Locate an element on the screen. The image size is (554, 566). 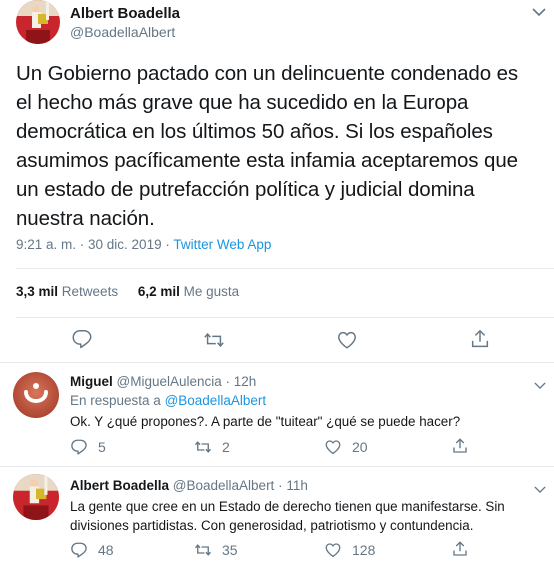
retweets-stat: 3,3 mil Retweets is located at coordinates (69, 291).